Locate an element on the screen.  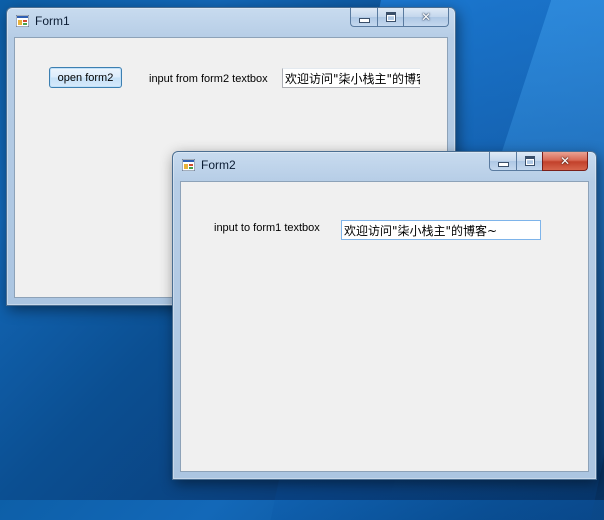
form1-caption-buttons: ✕ is located at coordinates (399, 17).